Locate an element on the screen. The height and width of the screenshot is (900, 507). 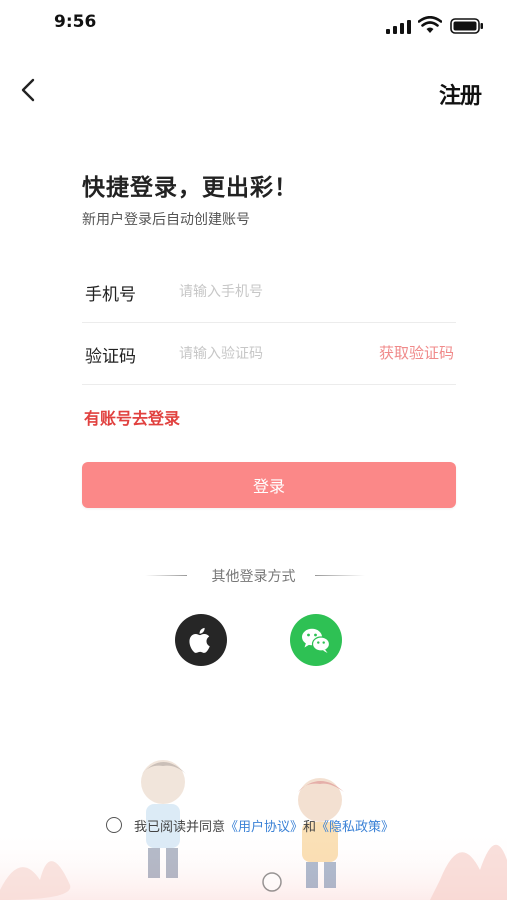
agreement-checkbox is located at coordinates (114, 825).